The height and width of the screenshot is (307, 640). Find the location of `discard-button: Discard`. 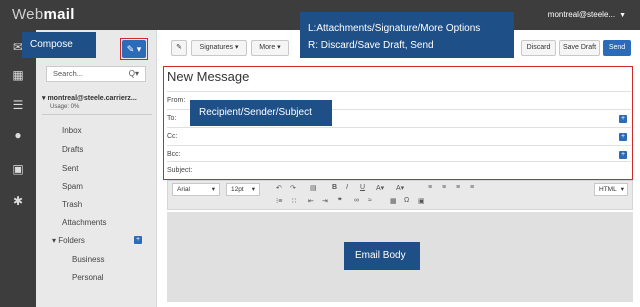

discard-button: Discard is located at coordinates (538, 48).